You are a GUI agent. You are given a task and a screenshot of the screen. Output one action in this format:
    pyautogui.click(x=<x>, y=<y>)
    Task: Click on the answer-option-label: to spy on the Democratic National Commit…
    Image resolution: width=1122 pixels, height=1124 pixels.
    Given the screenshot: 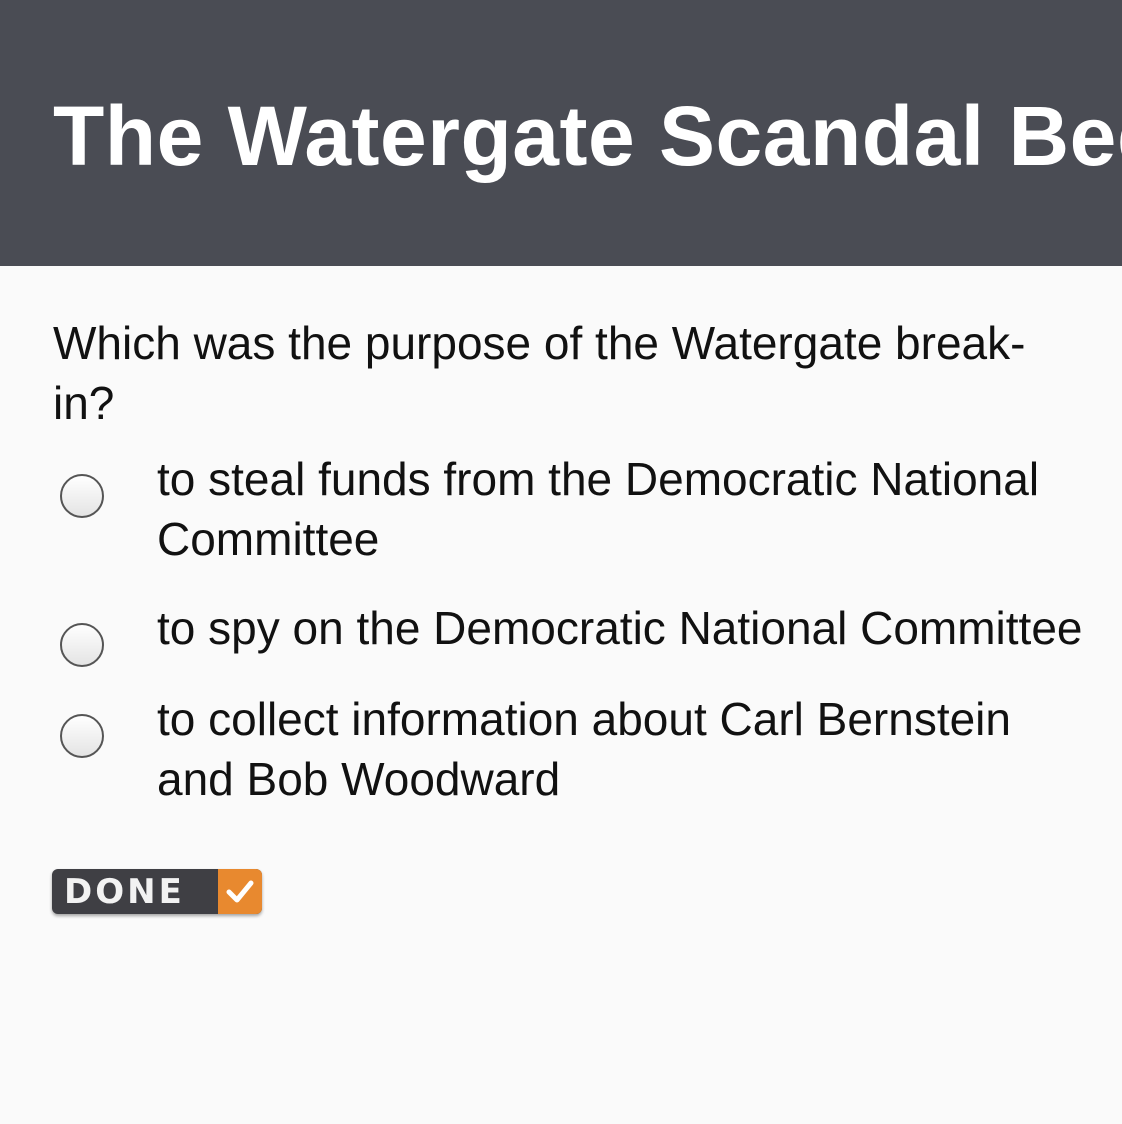 What is the action you would take?
    pyautogui.click(x=620, y=628)
    